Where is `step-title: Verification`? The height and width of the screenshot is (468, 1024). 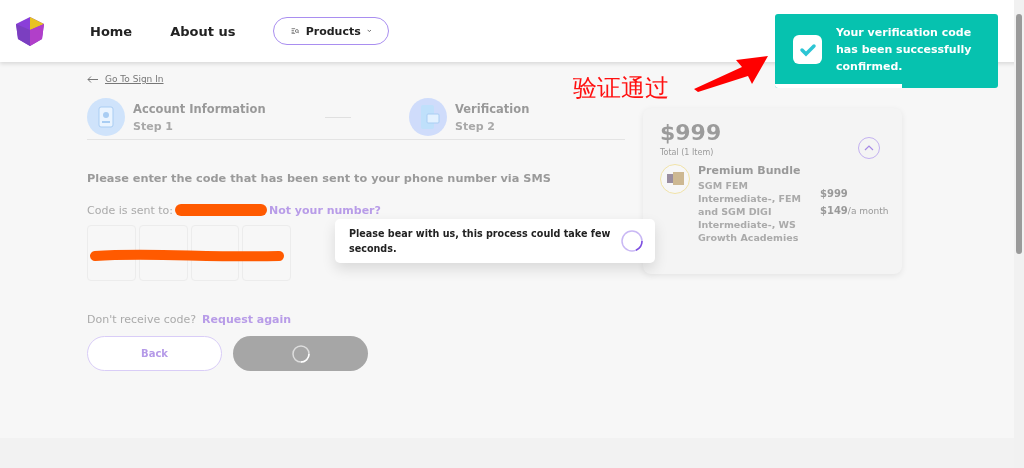 step-title: Verification is located at coordinates (492, 108).